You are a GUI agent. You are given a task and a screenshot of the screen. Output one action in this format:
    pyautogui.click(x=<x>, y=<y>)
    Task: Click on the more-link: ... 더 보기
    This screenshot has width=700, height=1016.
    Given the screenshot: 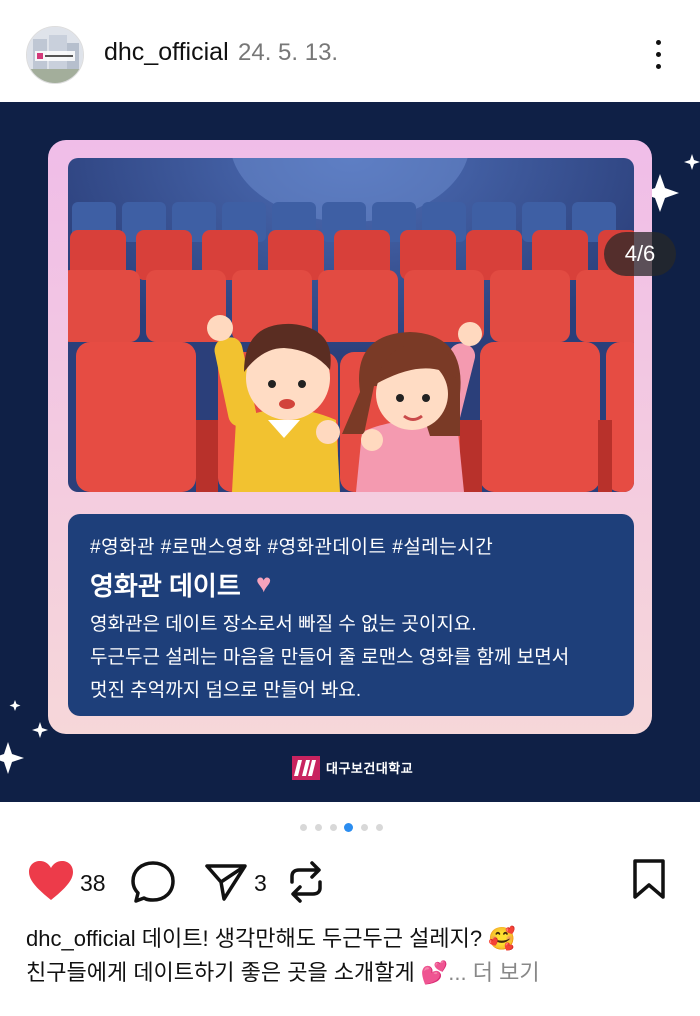 What is the action you would take?
    pyautogui.click(x=493, y=972)
    